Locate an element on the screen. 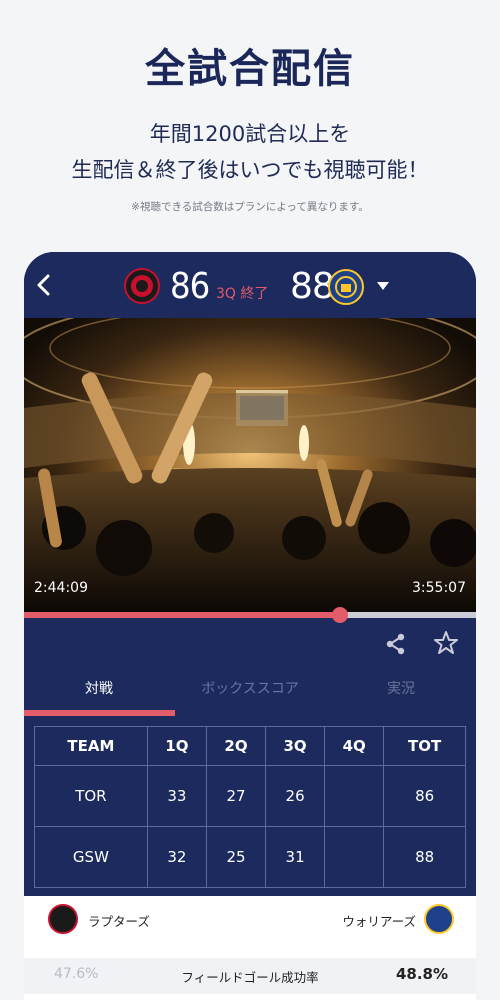 Image resolution: width=500 pixels, height=1000 pixels. table-cell: 86 is located at coordinates (424, 796).